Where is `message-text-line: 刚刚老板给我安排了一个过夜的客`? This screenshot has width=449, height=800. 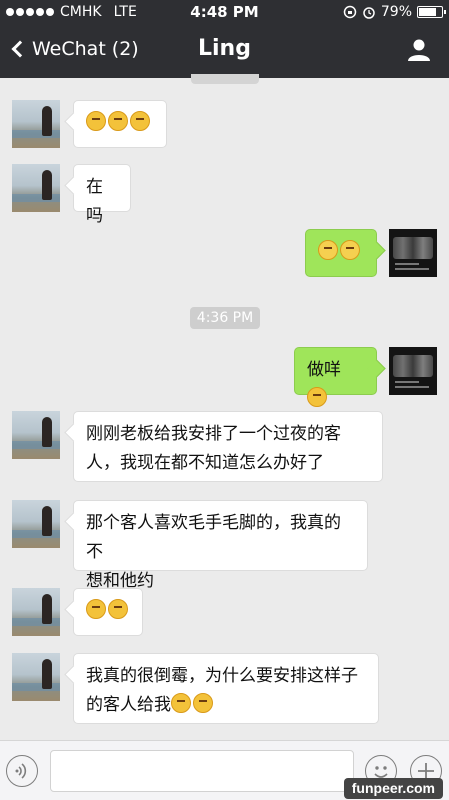 message-text-line: 刚刚老板给我安排了一个过夜的客 is located at coordinates (213, 434).